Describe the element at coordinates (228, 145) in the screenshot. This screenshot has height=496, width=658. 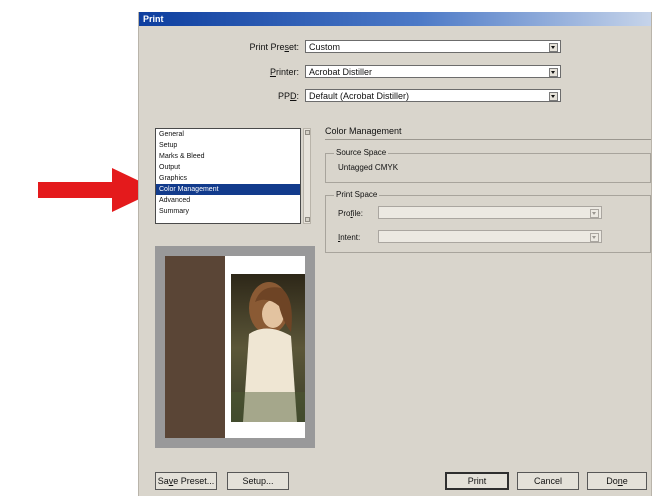
I see `category-item-setup: Setup` at that location.